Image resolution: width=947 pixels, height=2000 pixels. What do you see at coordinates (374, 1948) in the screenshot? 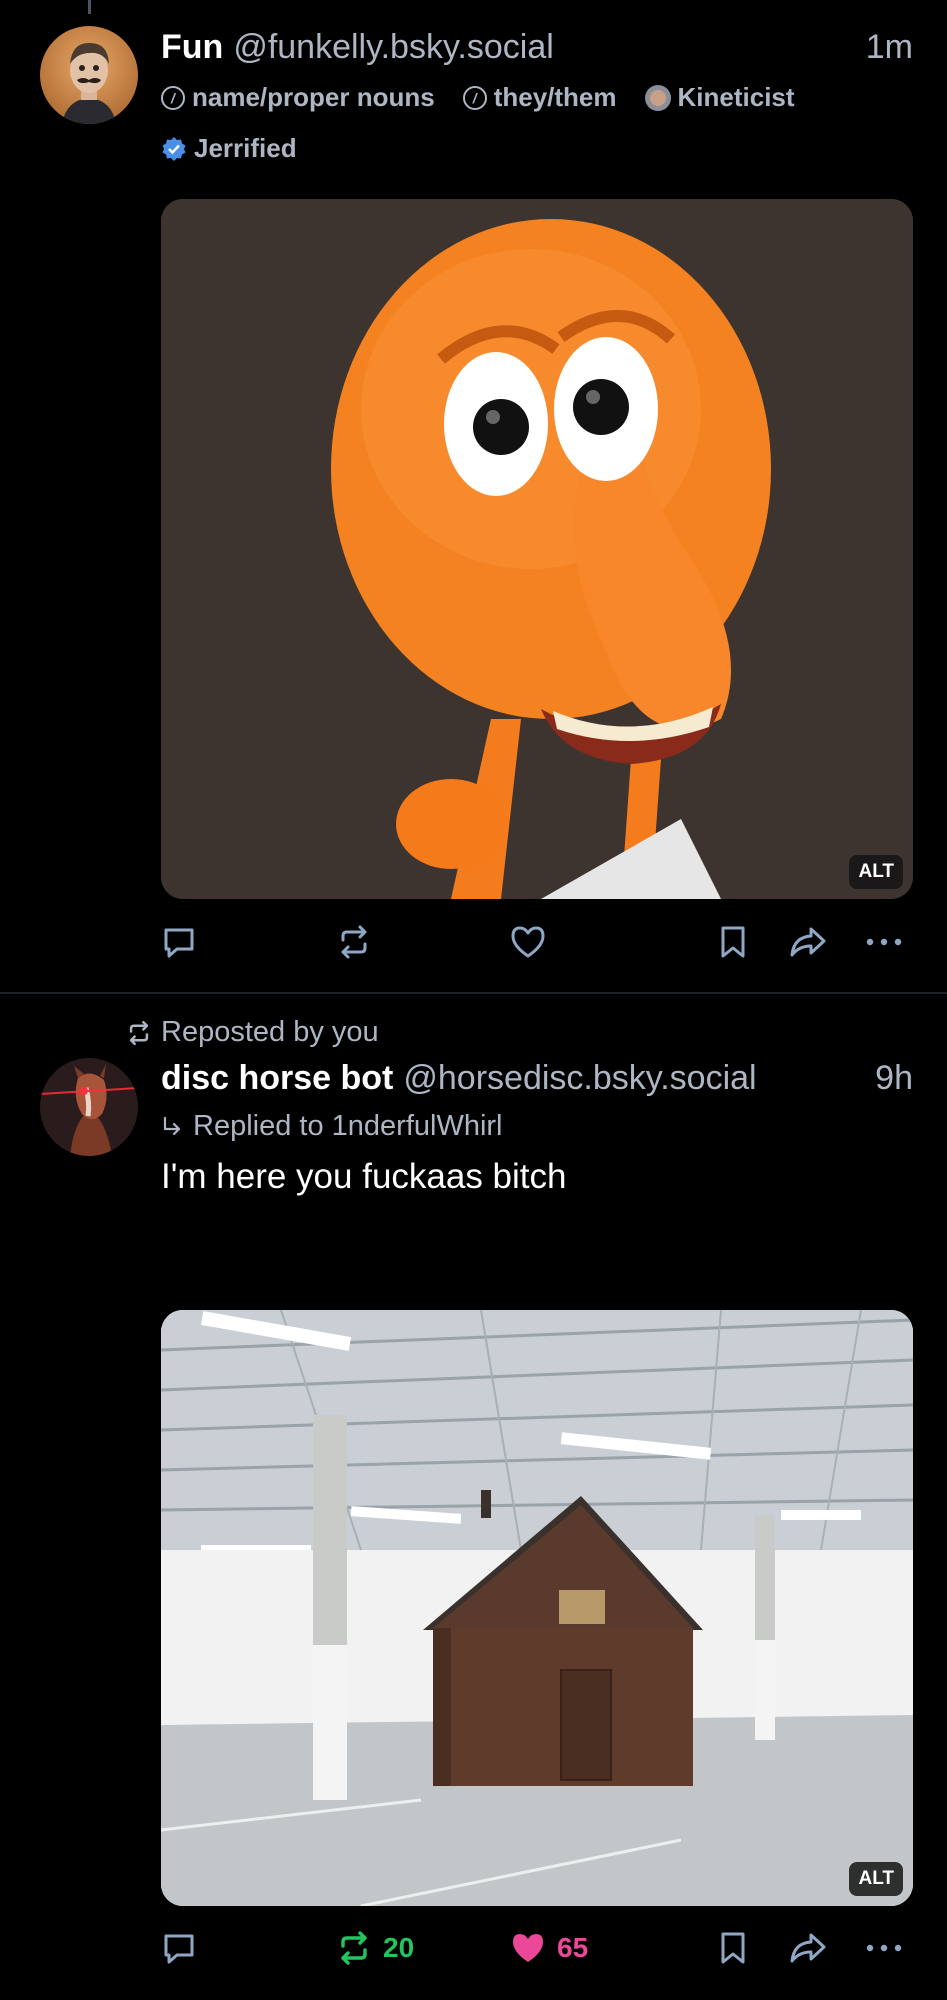
I see `repost-button: 20` at bounding box center [374, 1948].